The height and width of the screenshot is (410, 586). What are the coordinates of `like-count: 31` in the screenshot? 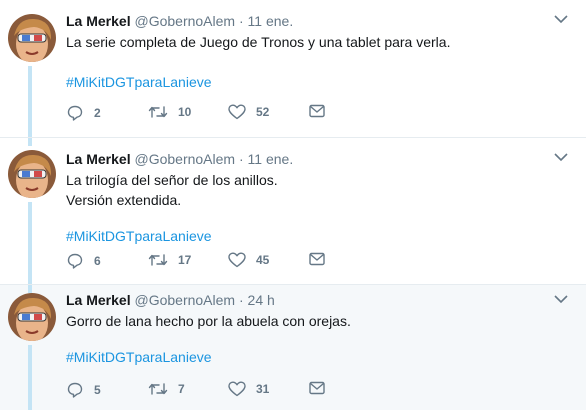 It's located at (263, 389).